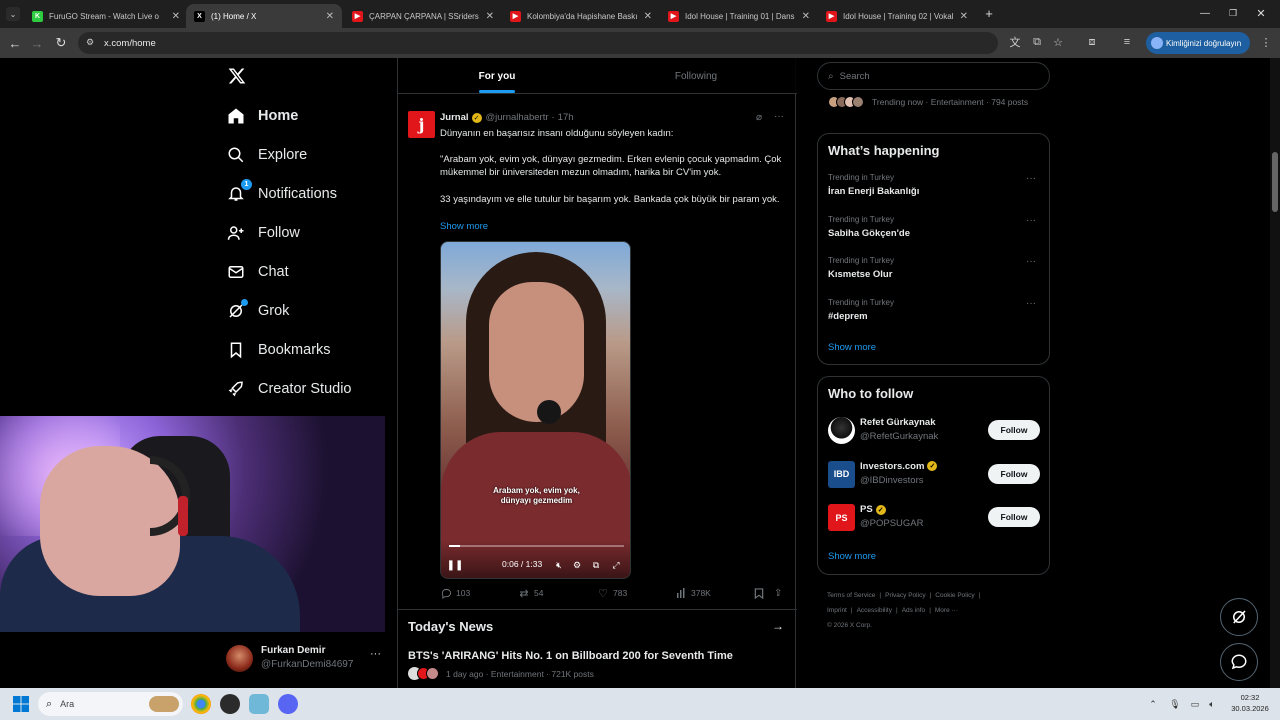 The width and height of the screenshot is (1280, 720). Describe the element at coordinates (538, 43) in the screenshot. I see `address-bar: ⚙ x.com/home` at that location.